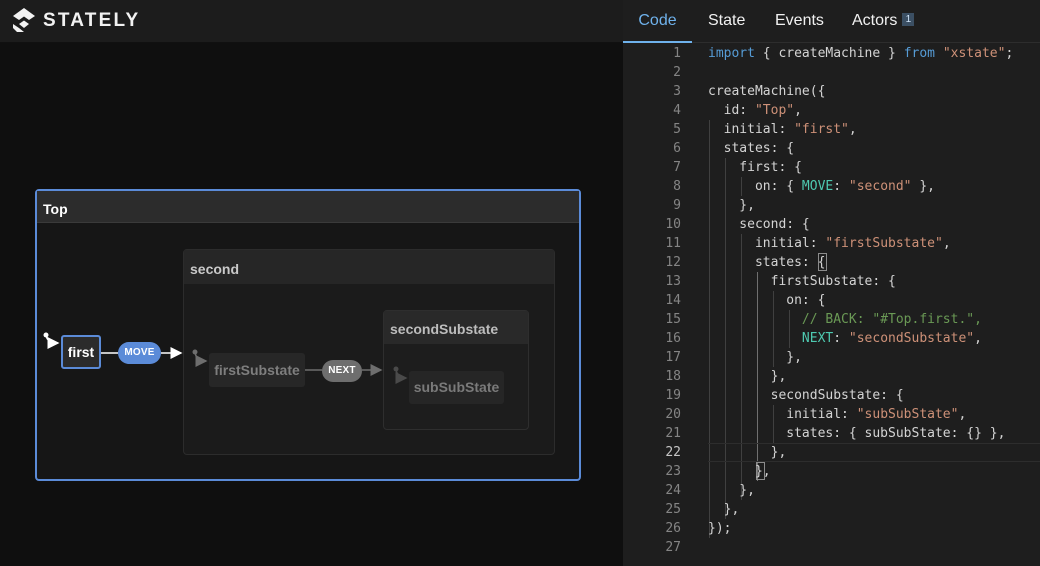  What do you see at coordinates (831, 148) in the screenshot?
I see `code-line: 6 states: {` at bounding box center [831, 148].